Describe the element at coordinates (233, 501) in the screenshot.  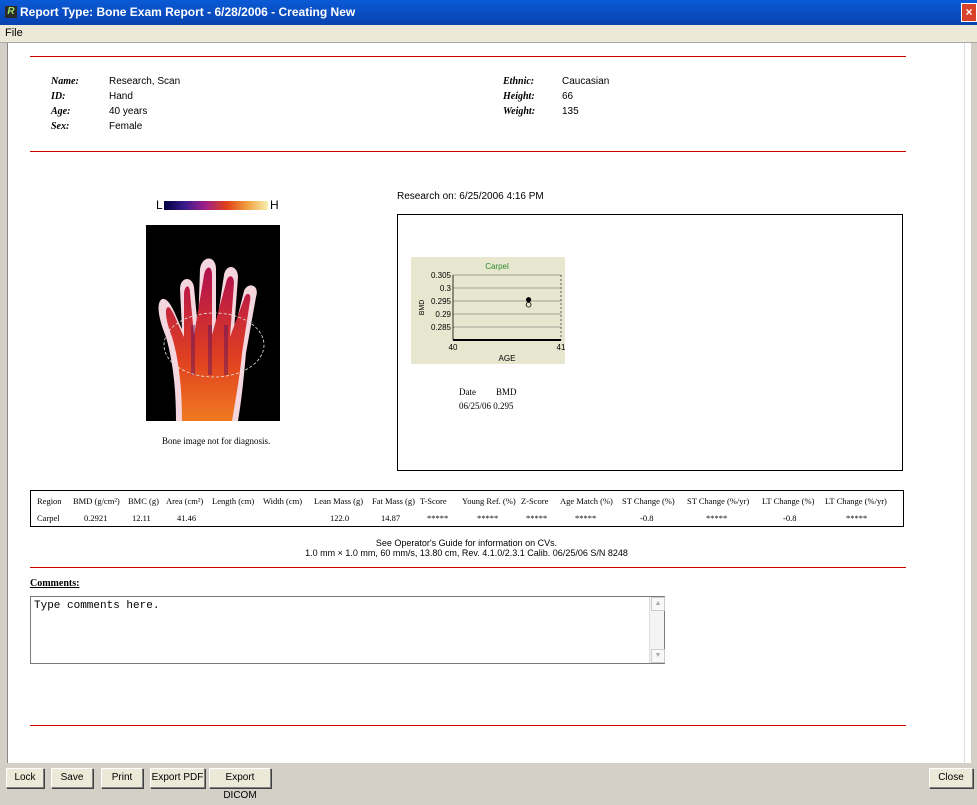
I see `results-header-cell: Length (cm)` at that location.